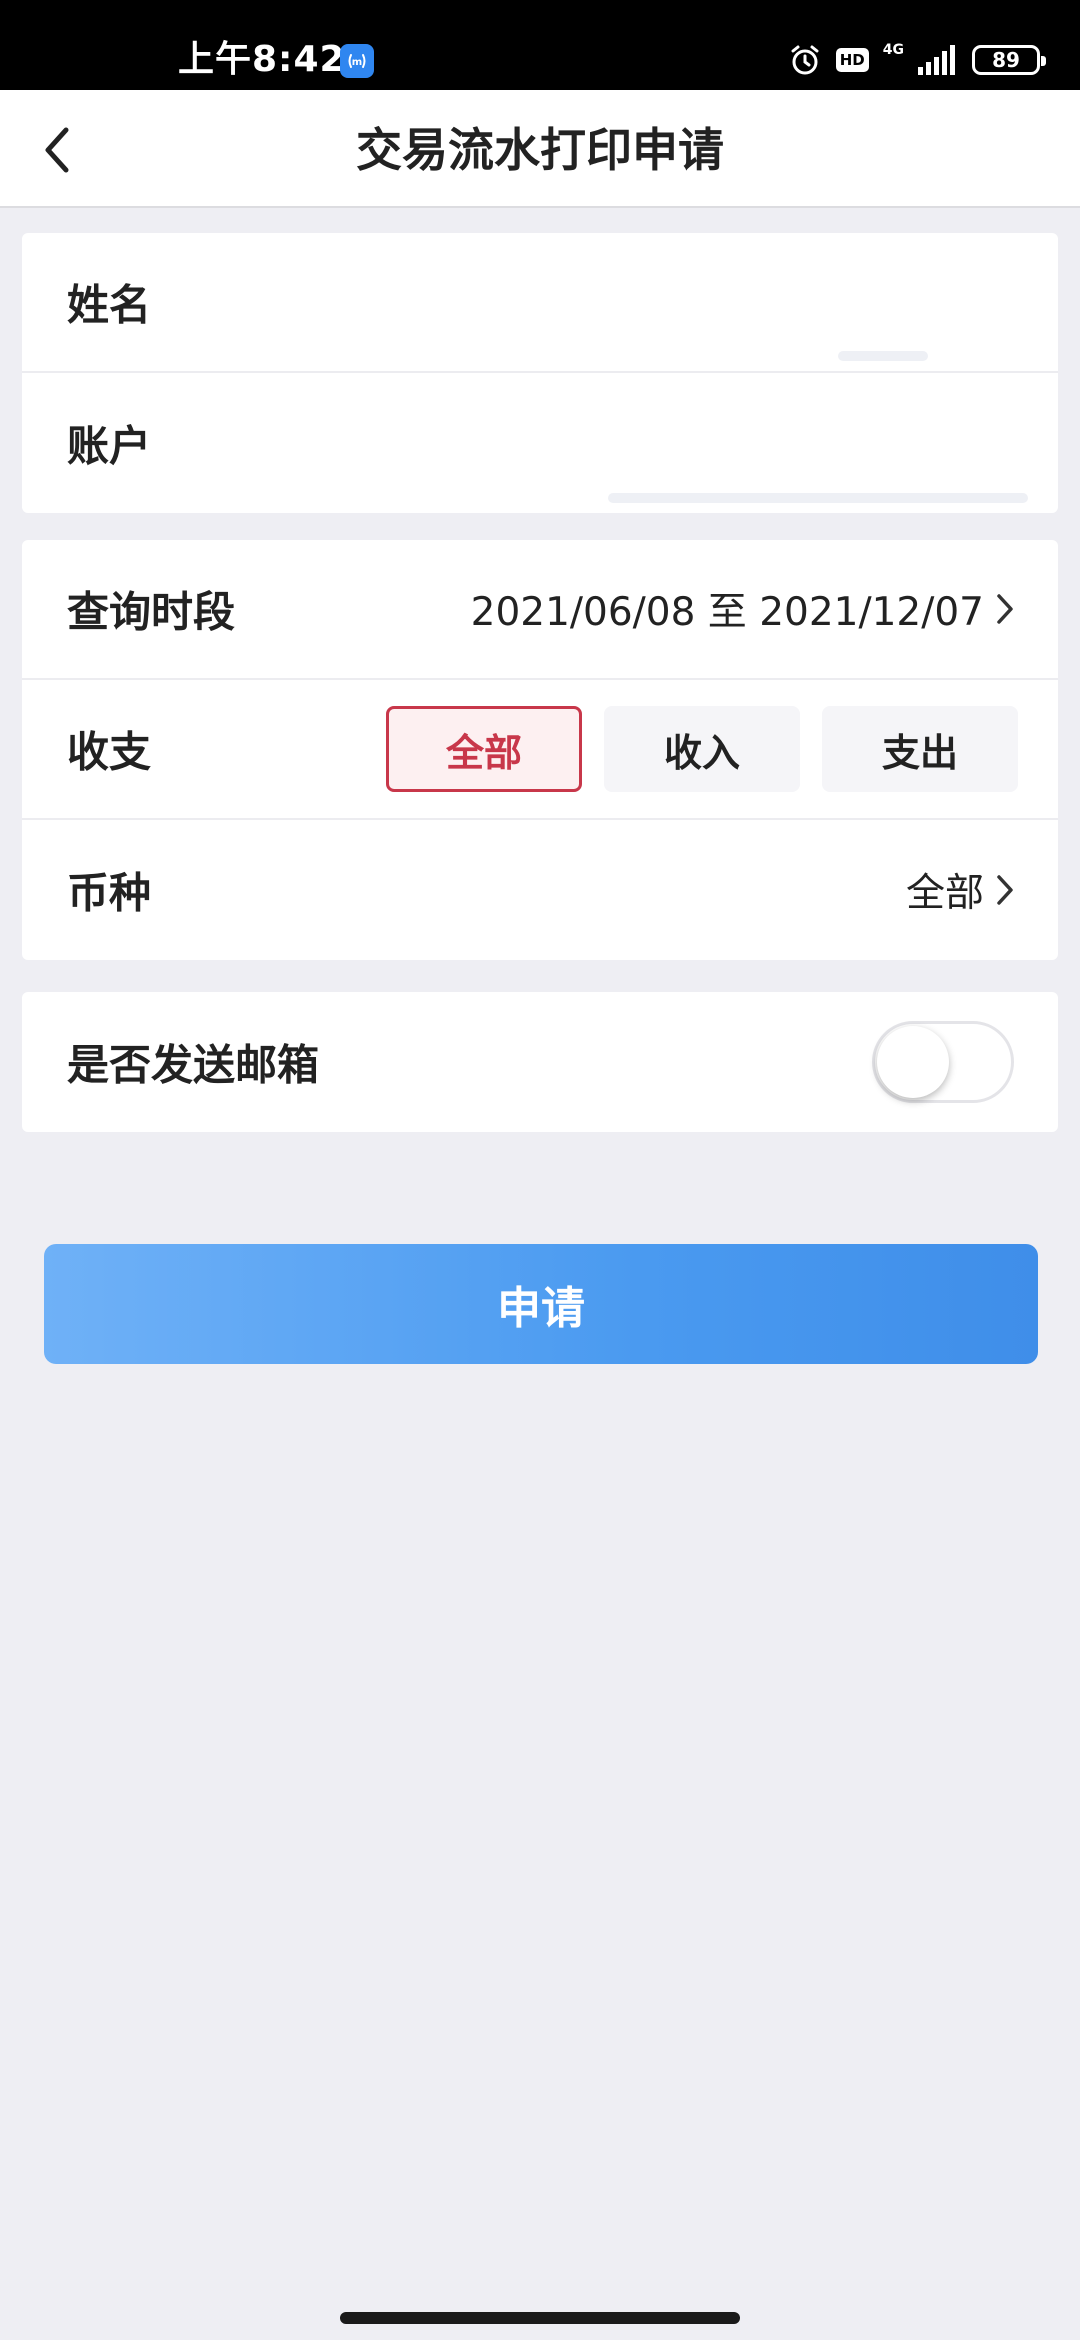  What do you see at coordinates (109, 305) in the screenshot?
I see `name-label: 姓名` at bounding box center [109, 305].